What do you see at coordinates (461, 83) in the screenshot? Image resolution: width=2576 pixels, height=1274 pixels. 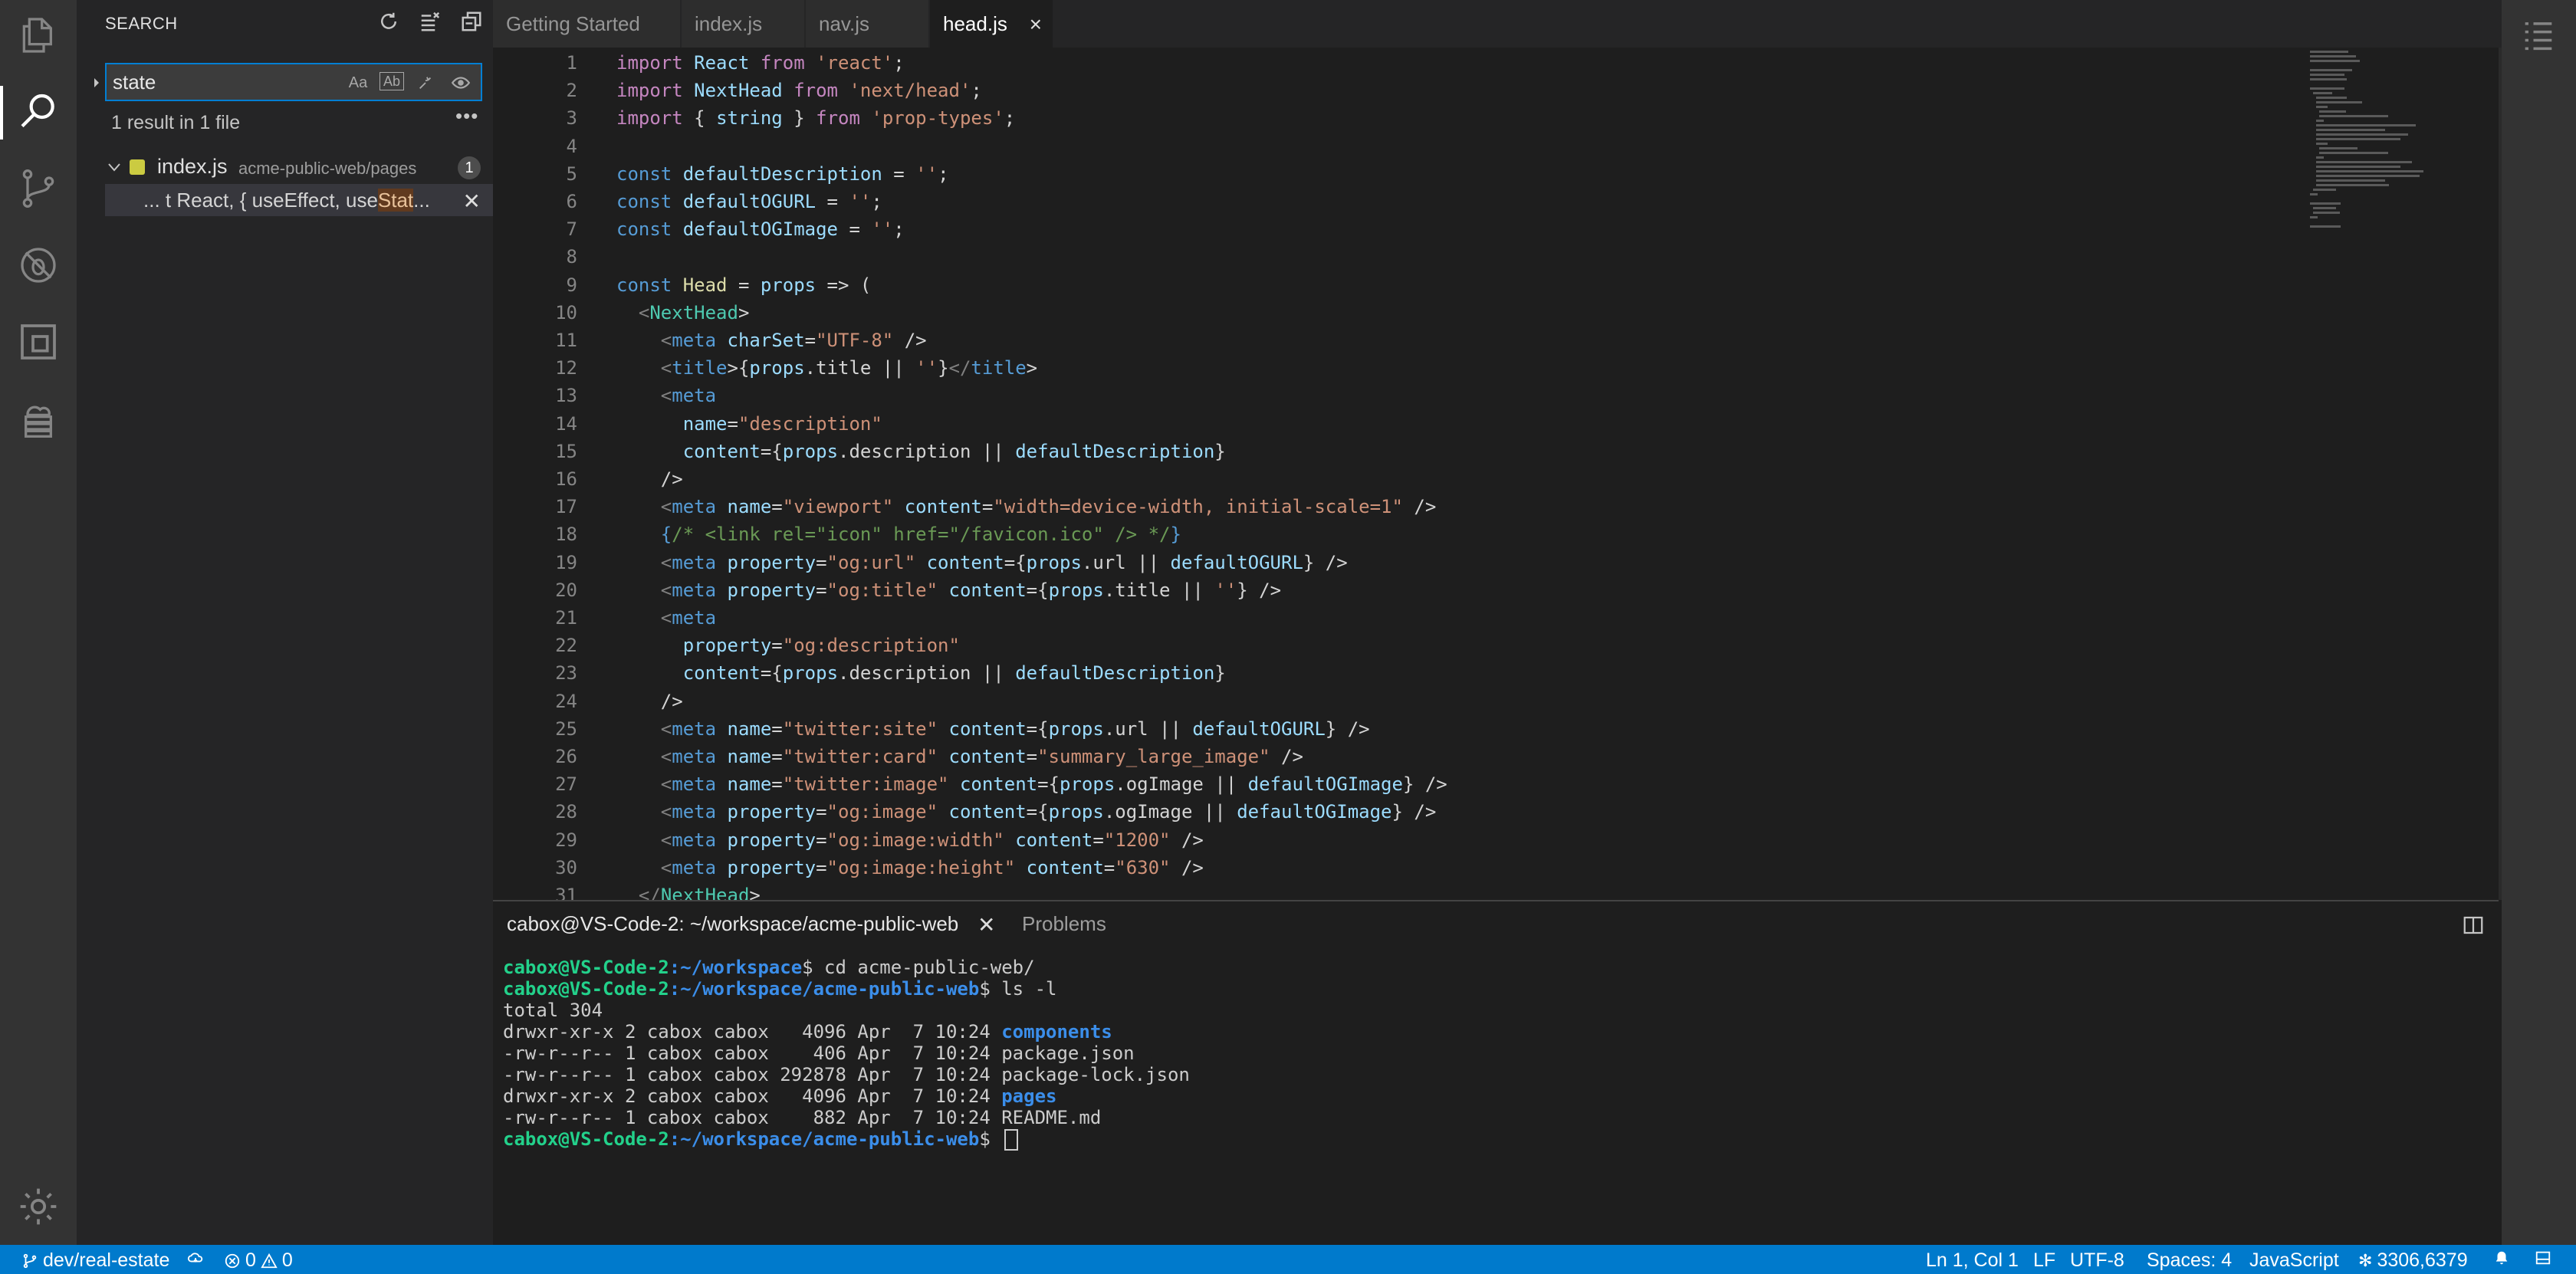 I see `preserve-view-eye-icon` at bounding box center [461, 83].